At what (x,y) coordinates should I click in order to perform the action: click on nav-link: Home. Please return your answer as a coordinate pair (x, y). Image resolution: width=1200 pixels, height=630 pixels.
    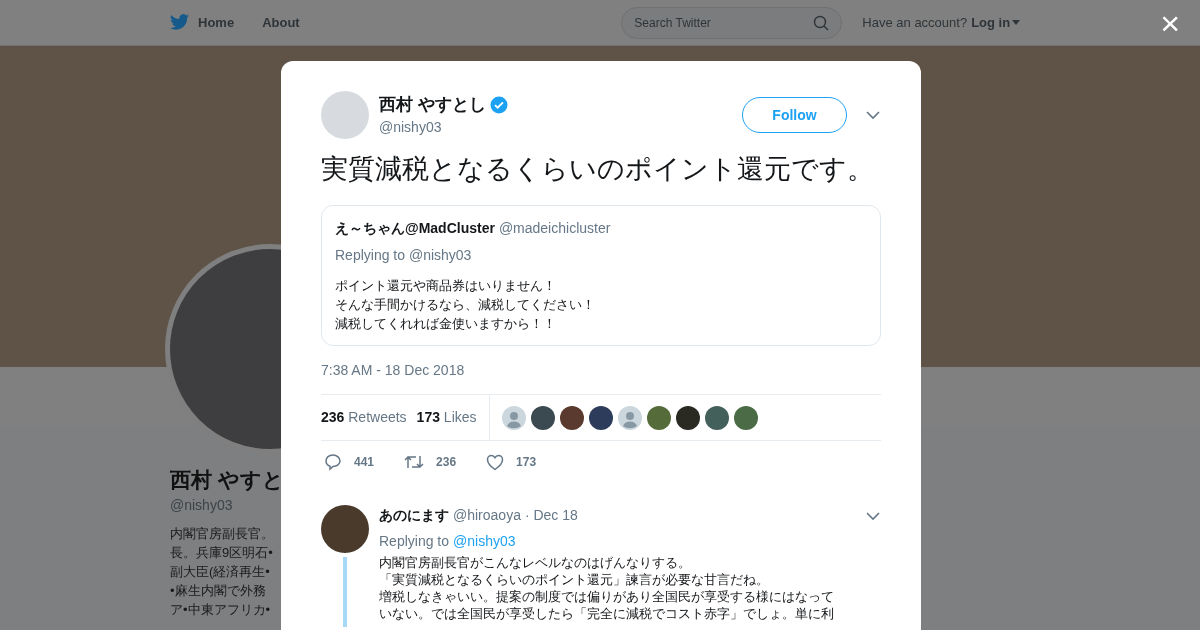
    Looking at the image, I should click on (216, 22).